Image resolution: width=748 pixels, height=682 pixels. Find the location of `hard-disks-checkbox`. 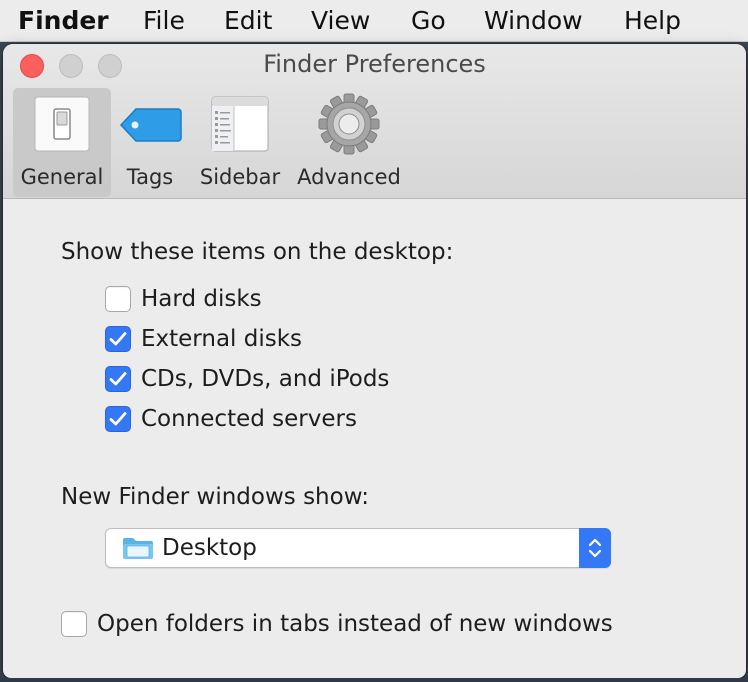

hard-disks-checkbox is located at coordinates (118, 299).